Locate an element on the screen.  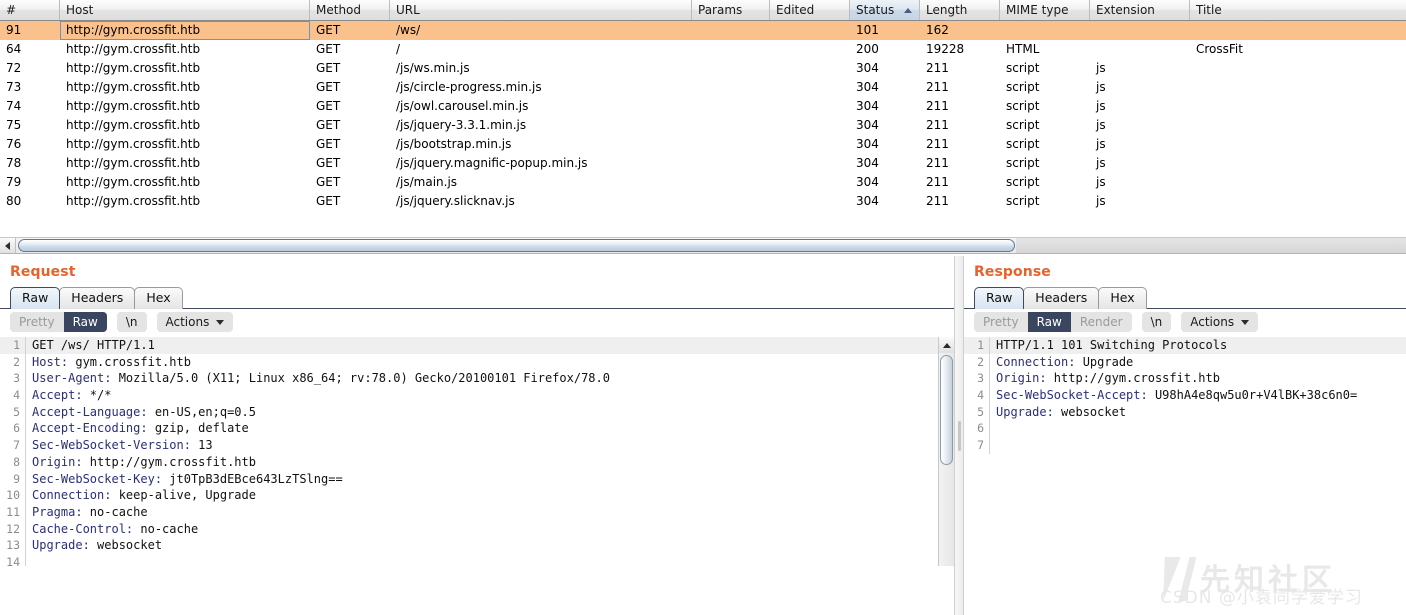
request-tab-headers: Headers is located at coordinates (97, 298).